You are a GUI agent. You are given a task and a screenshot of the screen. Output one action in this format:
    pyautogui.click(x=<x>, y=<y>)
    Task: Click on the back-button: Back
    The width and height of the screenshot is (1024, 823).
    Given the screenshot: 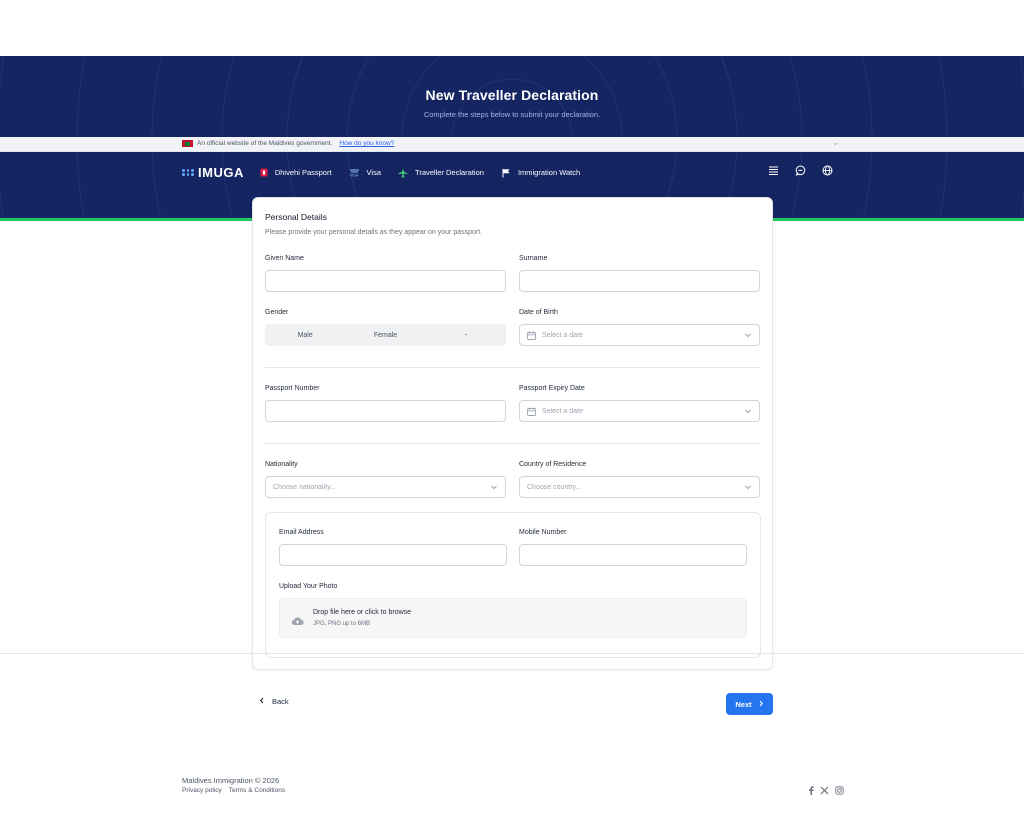 What is the action you would take?
    pyautogui.click(x=274, y=701)
    